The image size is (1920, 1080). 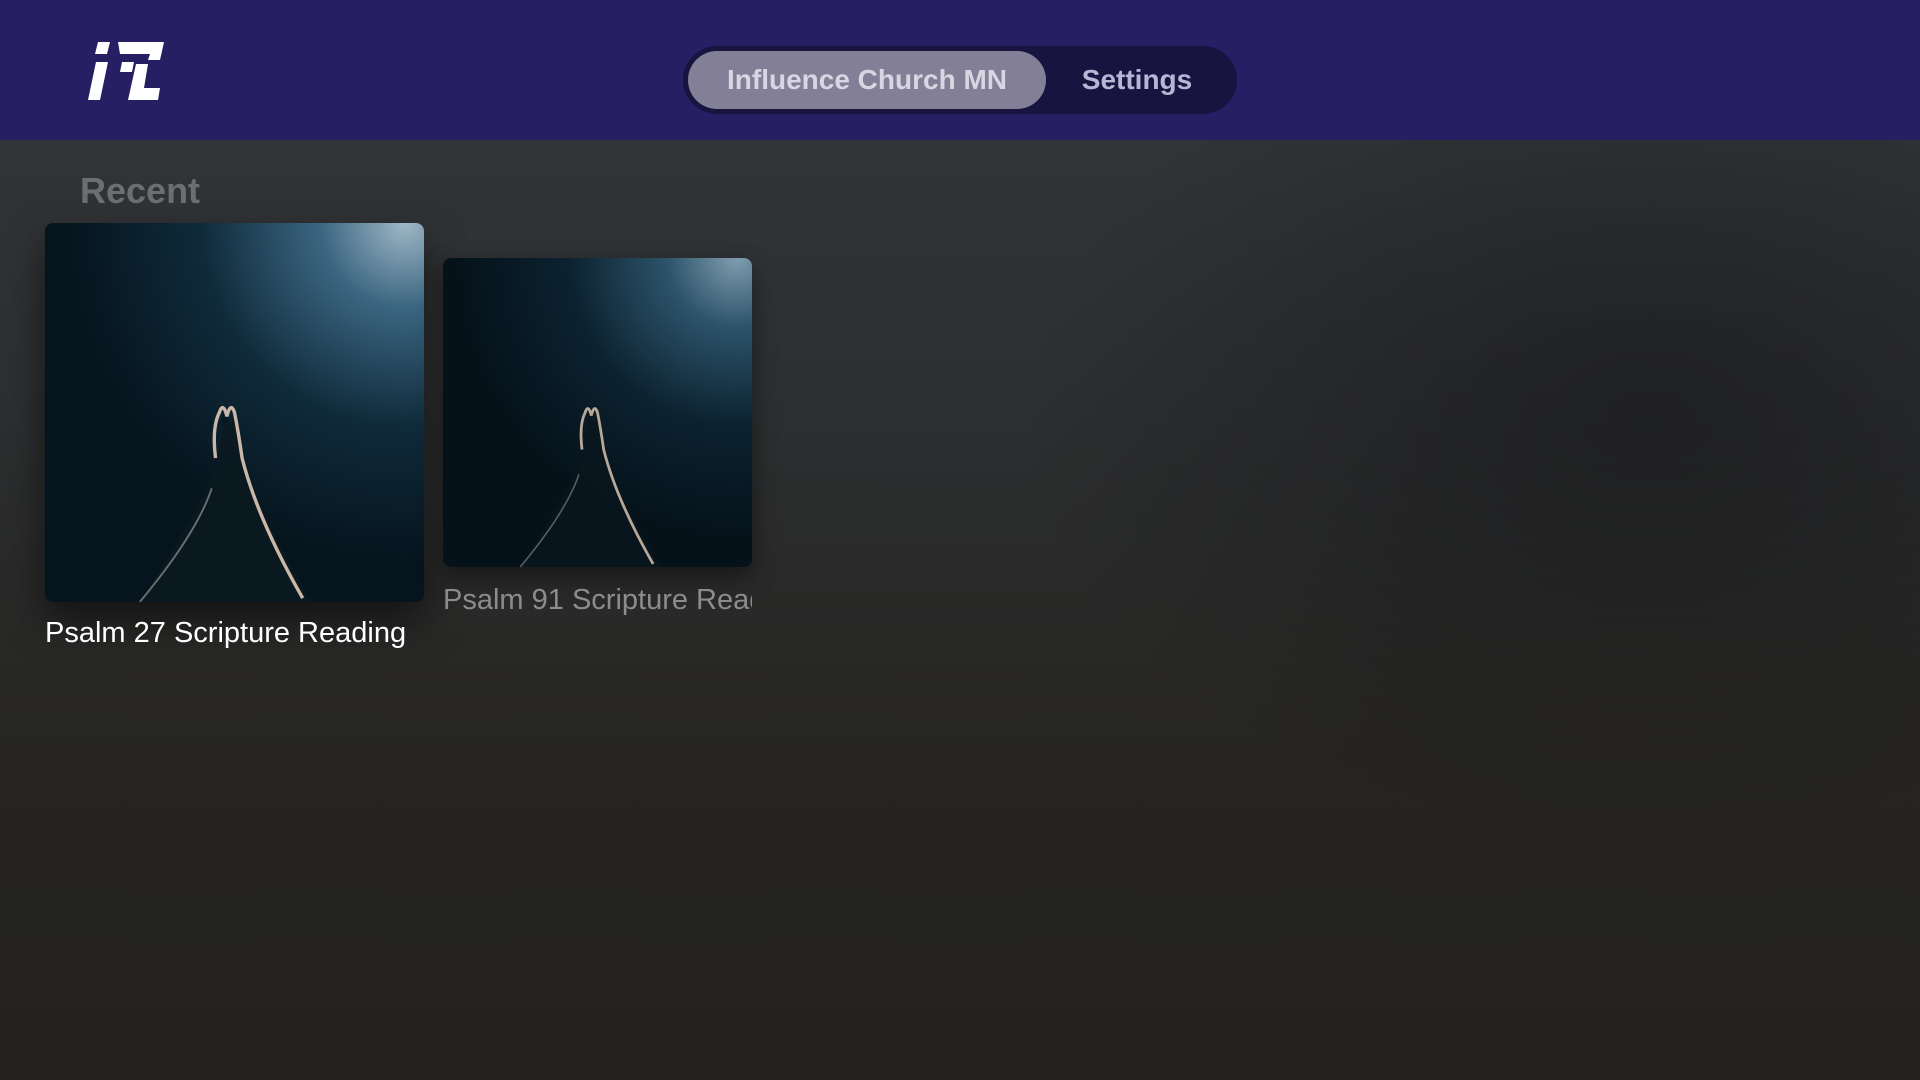 What do you see at coordinates (126, 71) in the screenshot?
I see `influence-church-logo-icon` at bounding box center [126, 71].